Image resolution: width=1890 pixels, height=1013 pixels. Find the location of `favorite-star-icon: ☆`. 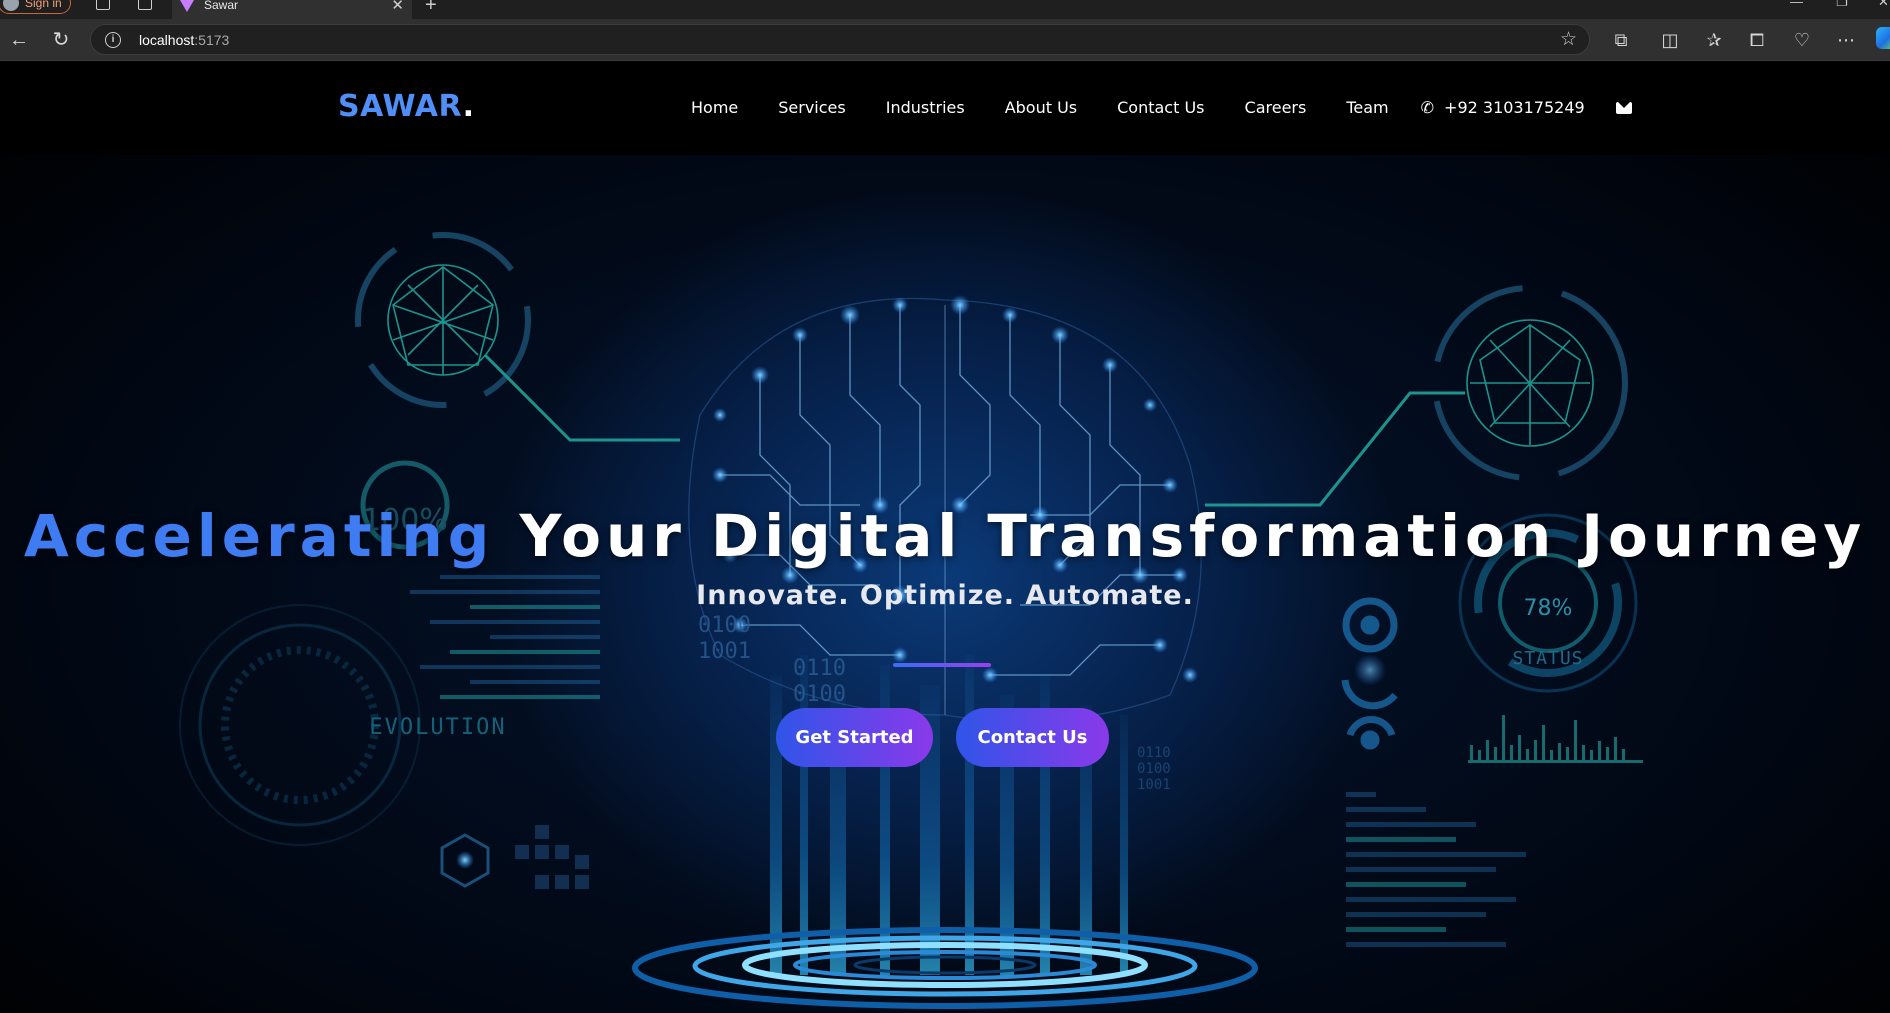

favorite-star-icon: ☆ is located at coordinates (1568, 39).